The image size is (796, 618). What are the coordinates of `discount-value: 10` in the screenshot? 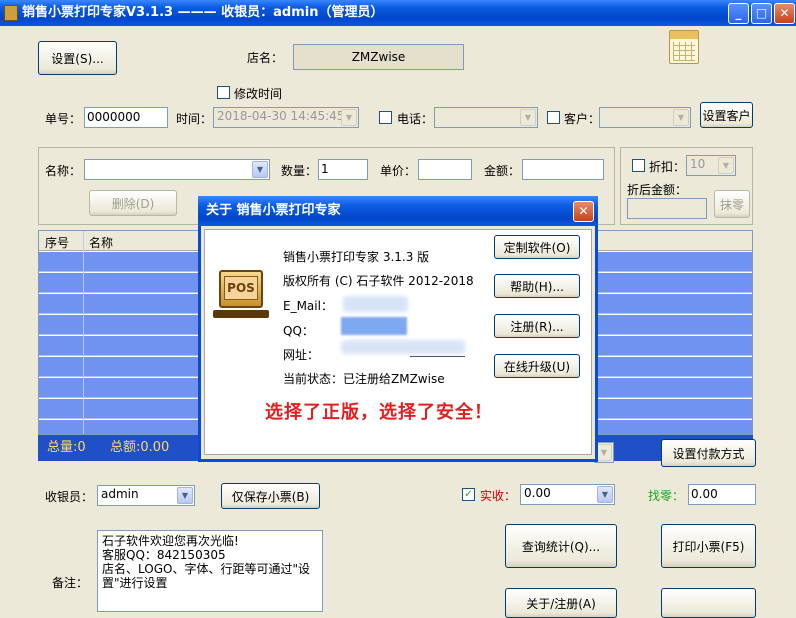 It's located at (698, 164).